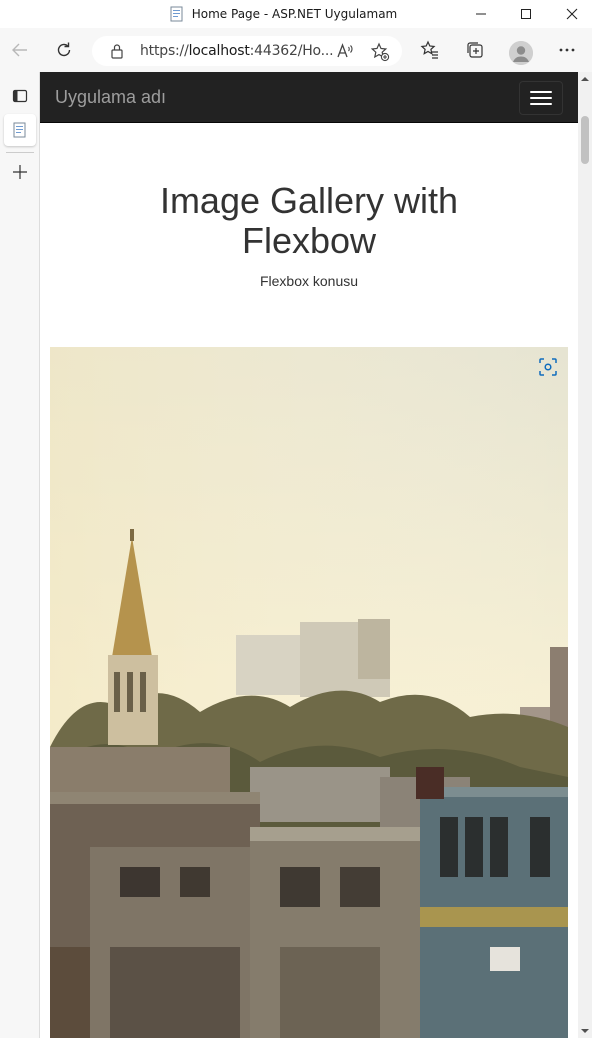 The width and height of the screenshot is (592, 1038). I want to click on back-icon, so click(19, 50).